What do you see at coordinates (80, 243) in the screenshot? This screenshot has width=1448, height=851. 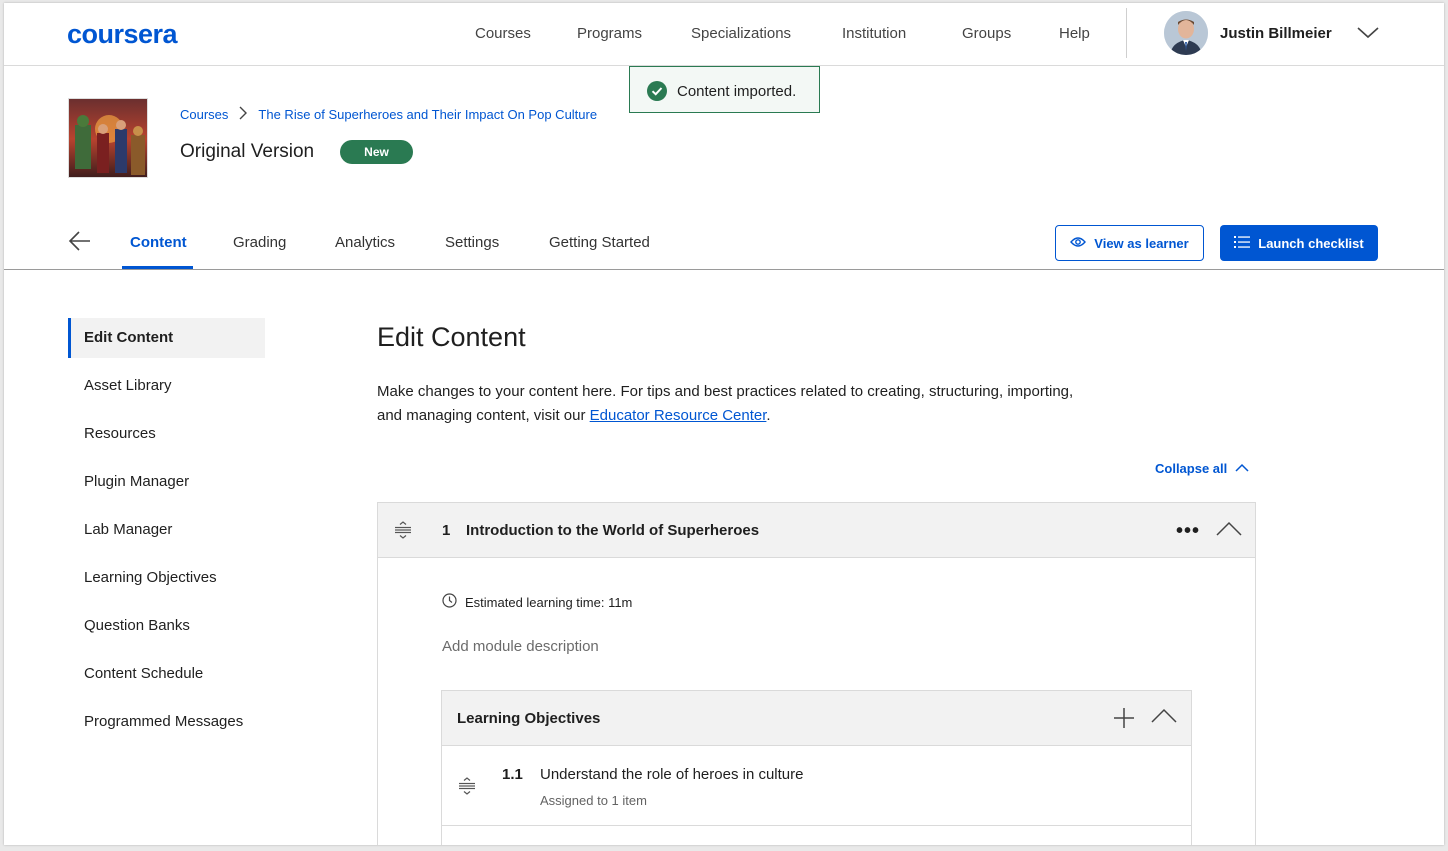 I see `back-arrow-icon` at bounding box center [80, 243].